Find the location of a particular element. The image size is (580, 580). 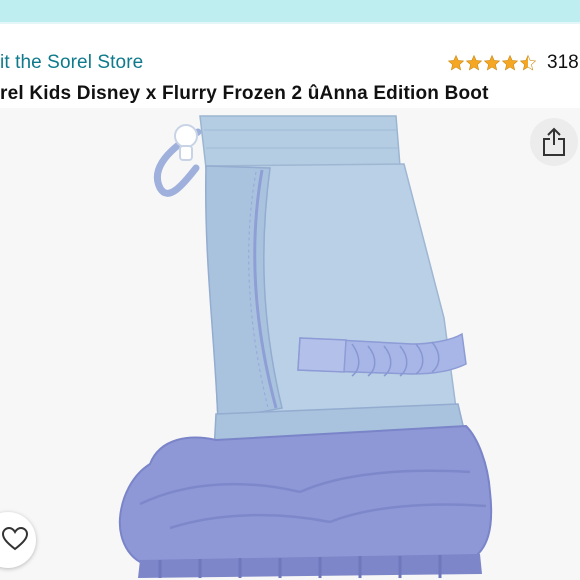

top-banner-divider is located at coordinates (290, 23).